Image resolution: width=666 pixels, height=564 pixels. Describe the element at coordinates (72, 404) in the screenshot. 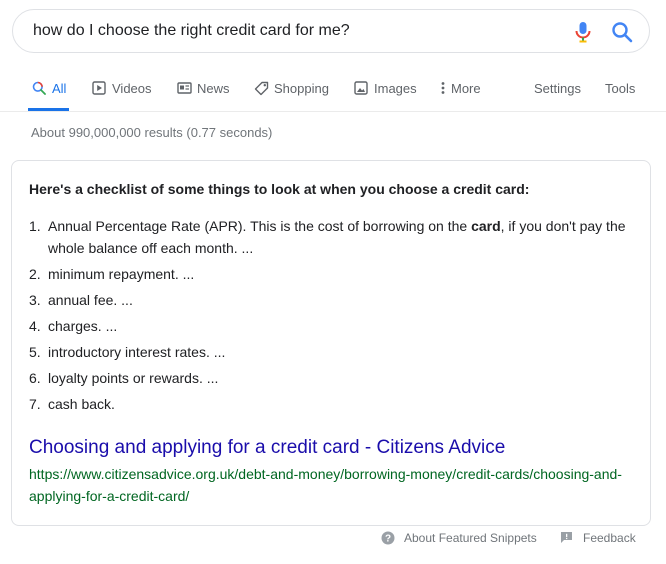

I see `list-item: 7. cash back.` at that location.